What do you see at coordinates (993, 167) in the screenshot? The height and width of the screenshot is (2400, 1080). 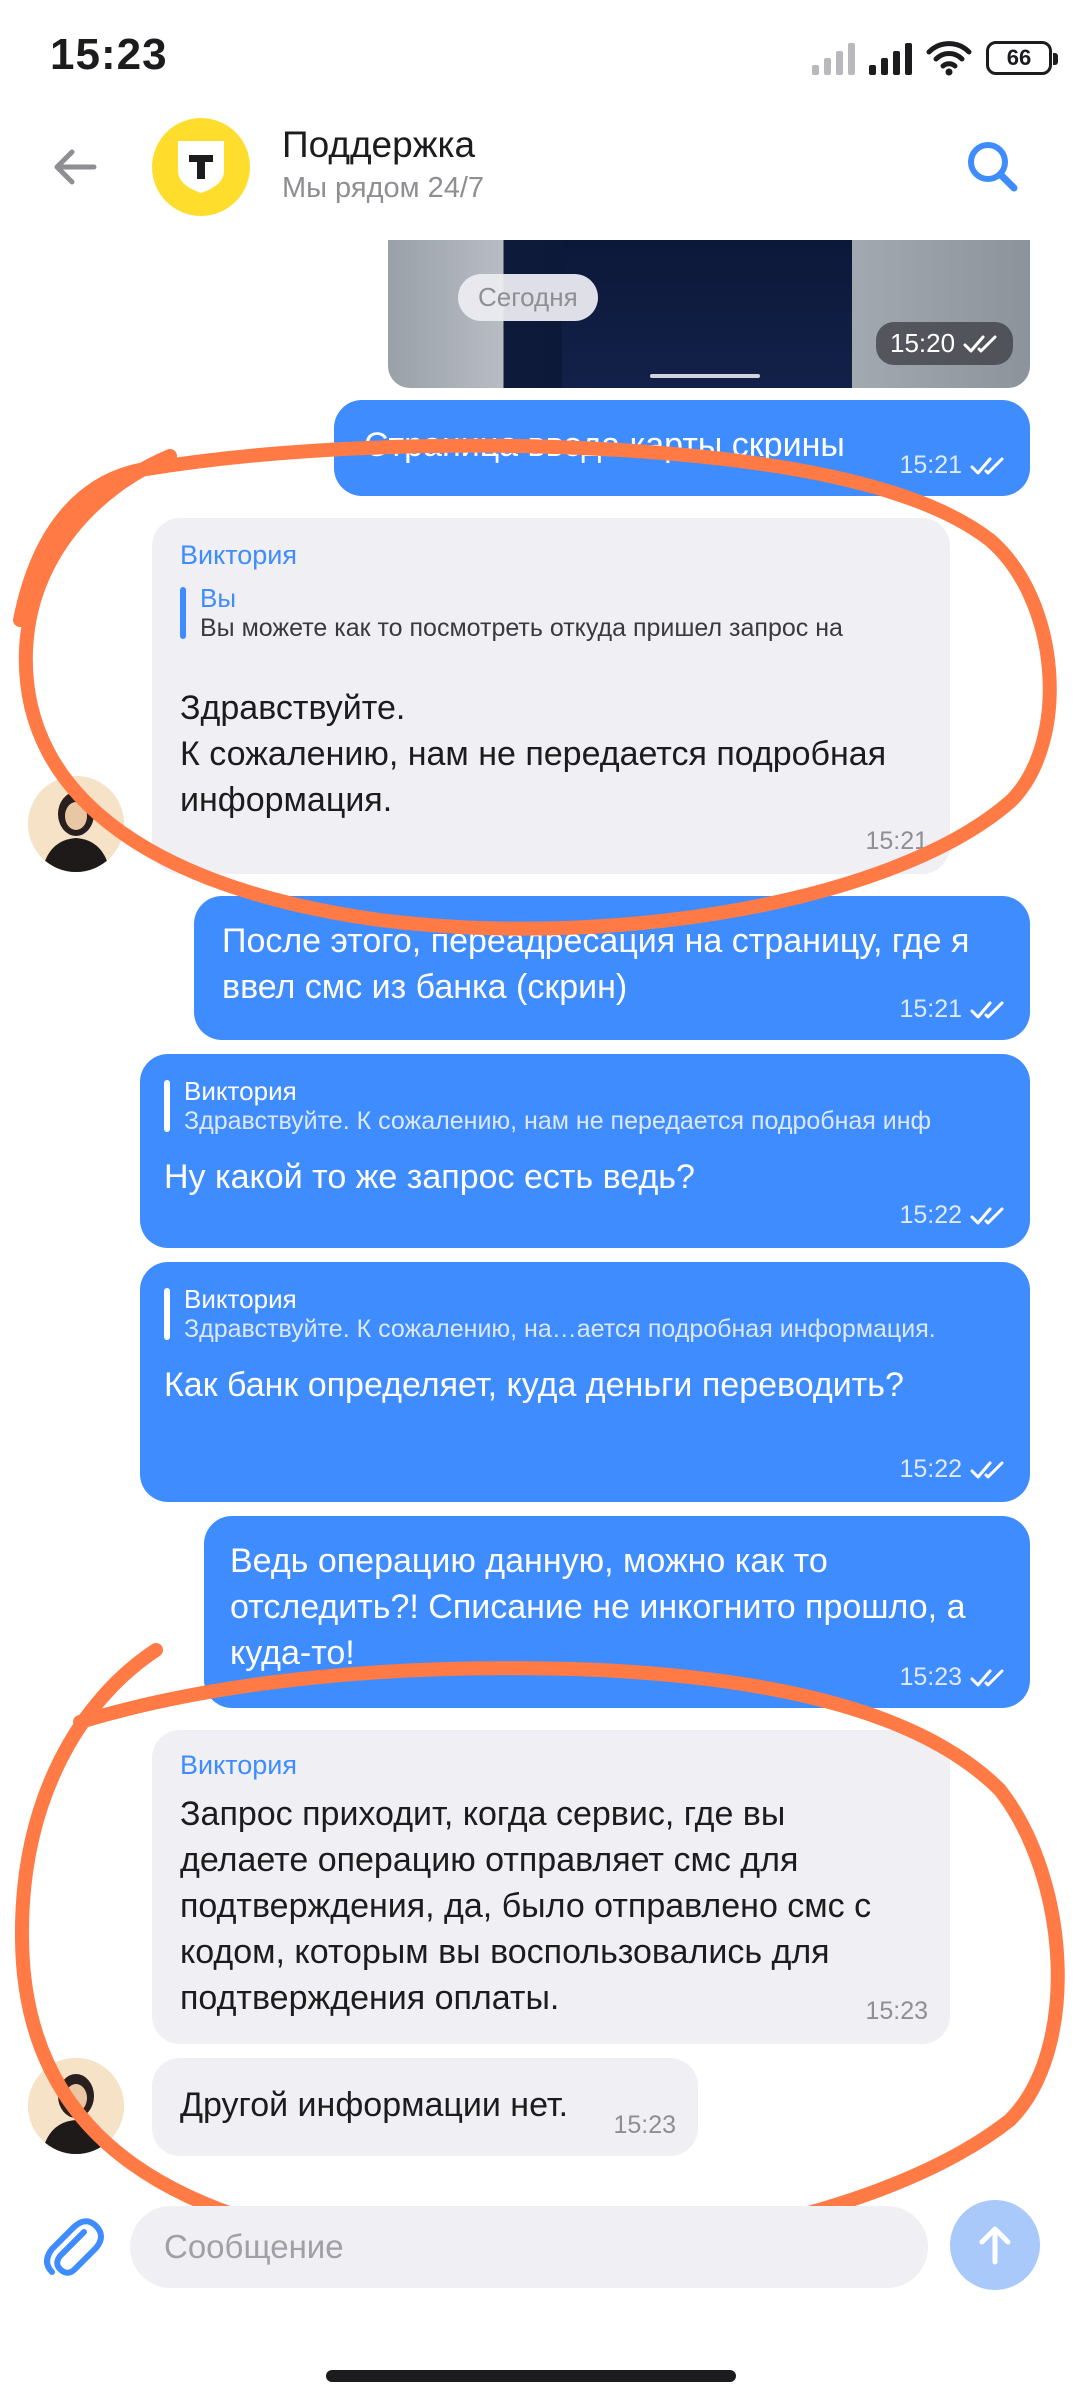 I see `search-icon` at bounding box center [993, 167].